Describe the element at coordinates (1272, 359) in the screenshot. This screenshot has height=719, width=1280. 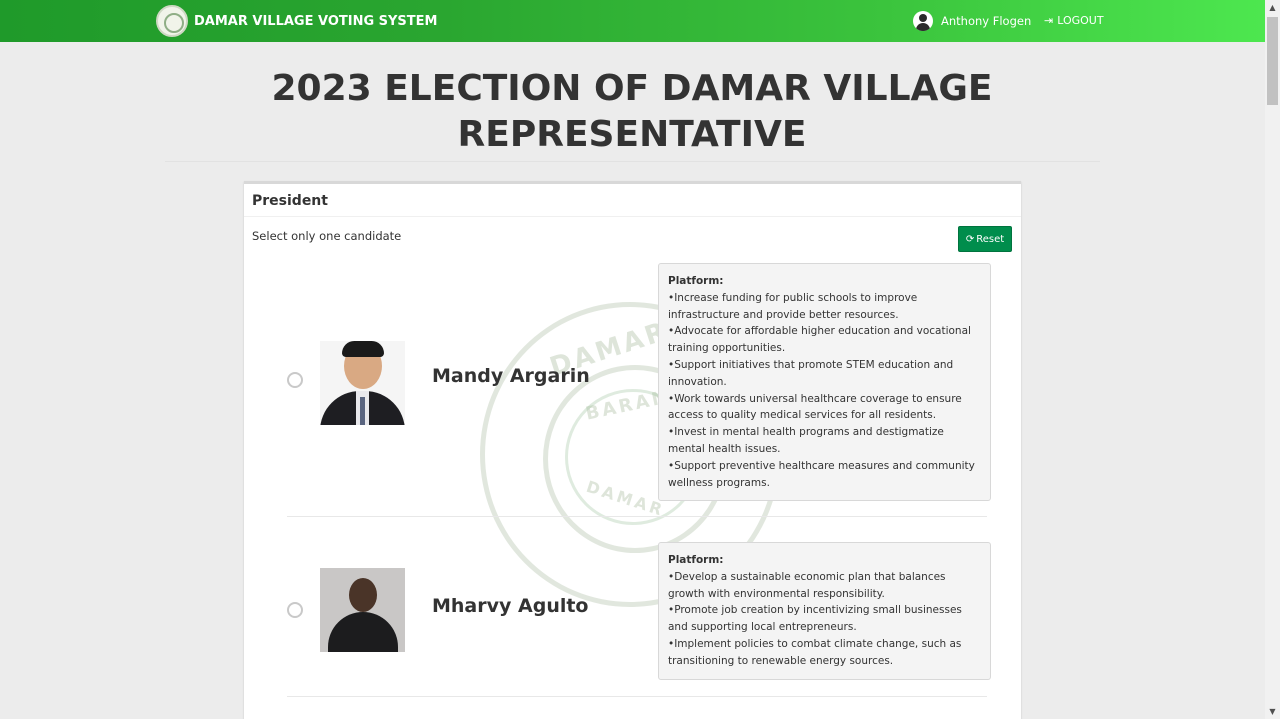
I see `page-scrollbar: ▲ ▼` at that location.